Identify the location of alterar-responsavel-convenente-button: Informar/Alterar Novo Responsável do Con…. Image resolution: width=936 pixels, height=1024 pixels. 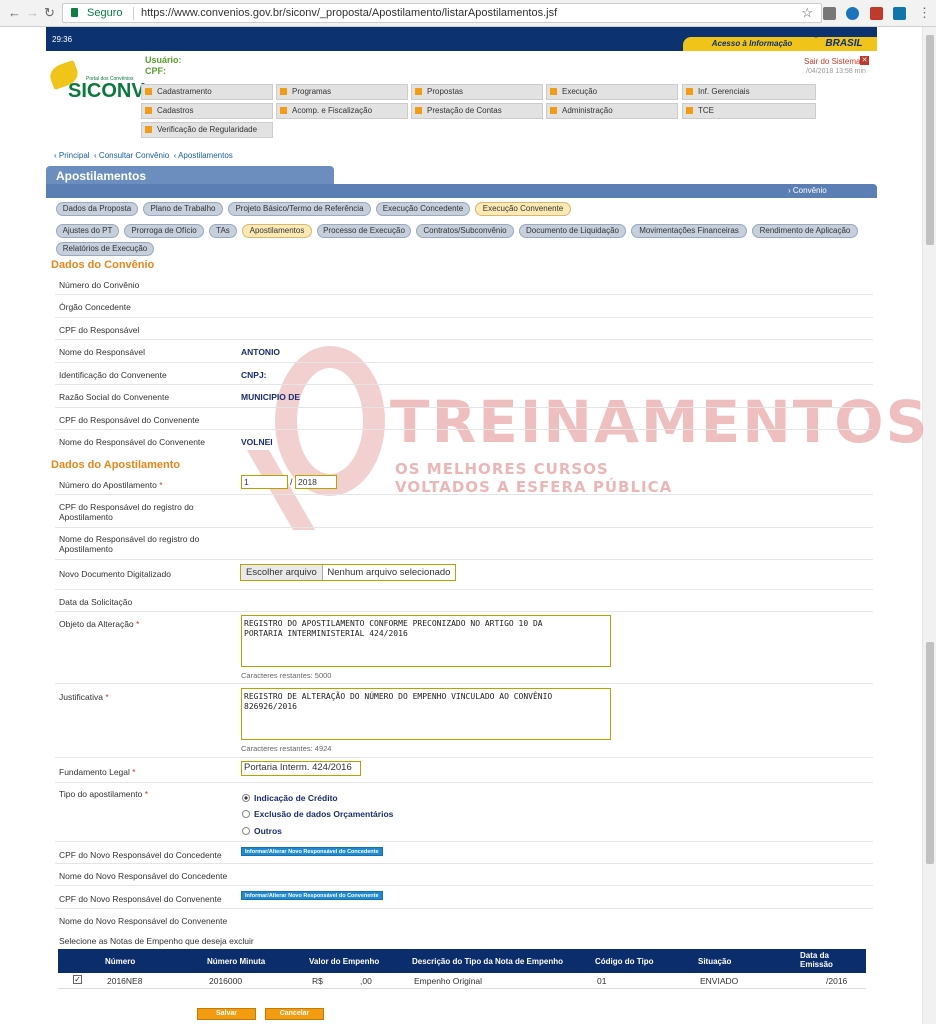
(312, 895).